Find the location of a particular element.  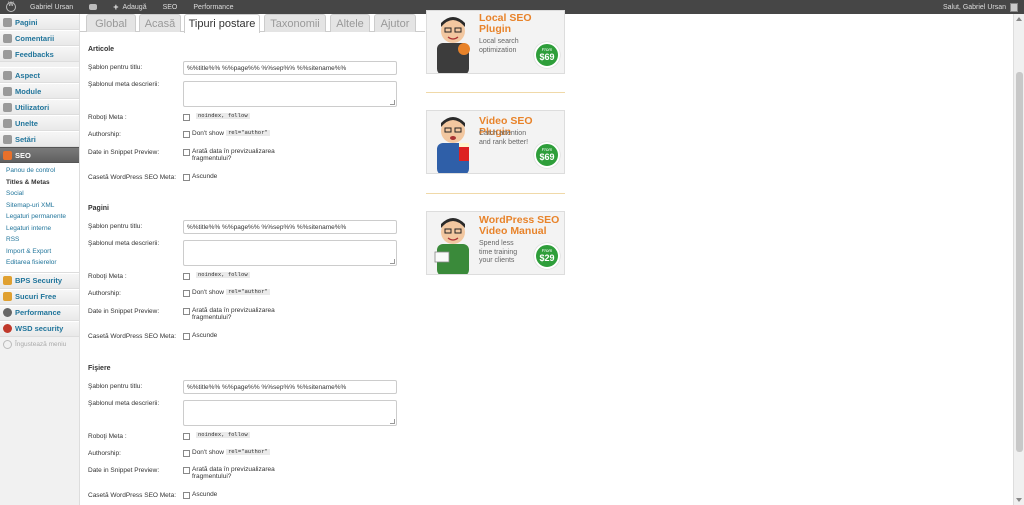

scroll-down-arrow-icon is located at coordinates (1019, 500).